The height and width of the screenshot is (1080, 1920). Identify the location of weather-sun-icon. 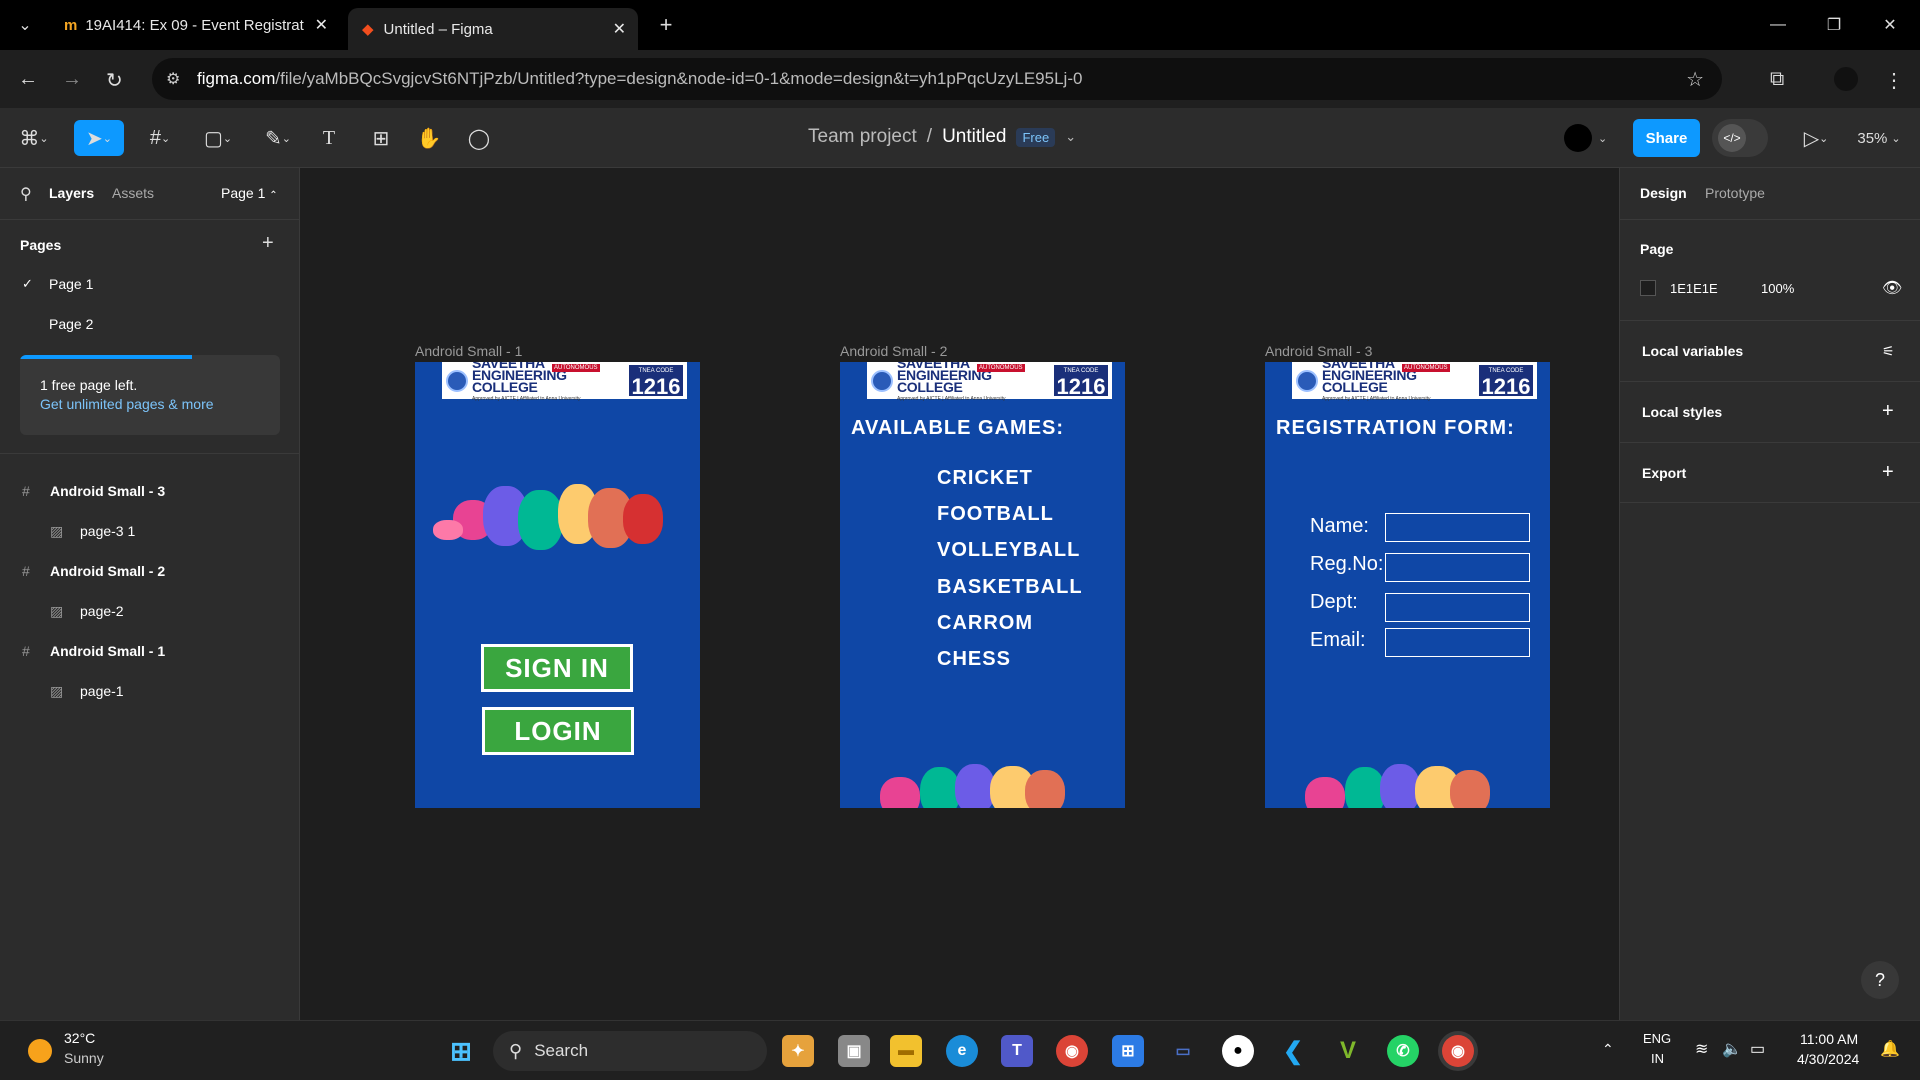
(40, 1051).